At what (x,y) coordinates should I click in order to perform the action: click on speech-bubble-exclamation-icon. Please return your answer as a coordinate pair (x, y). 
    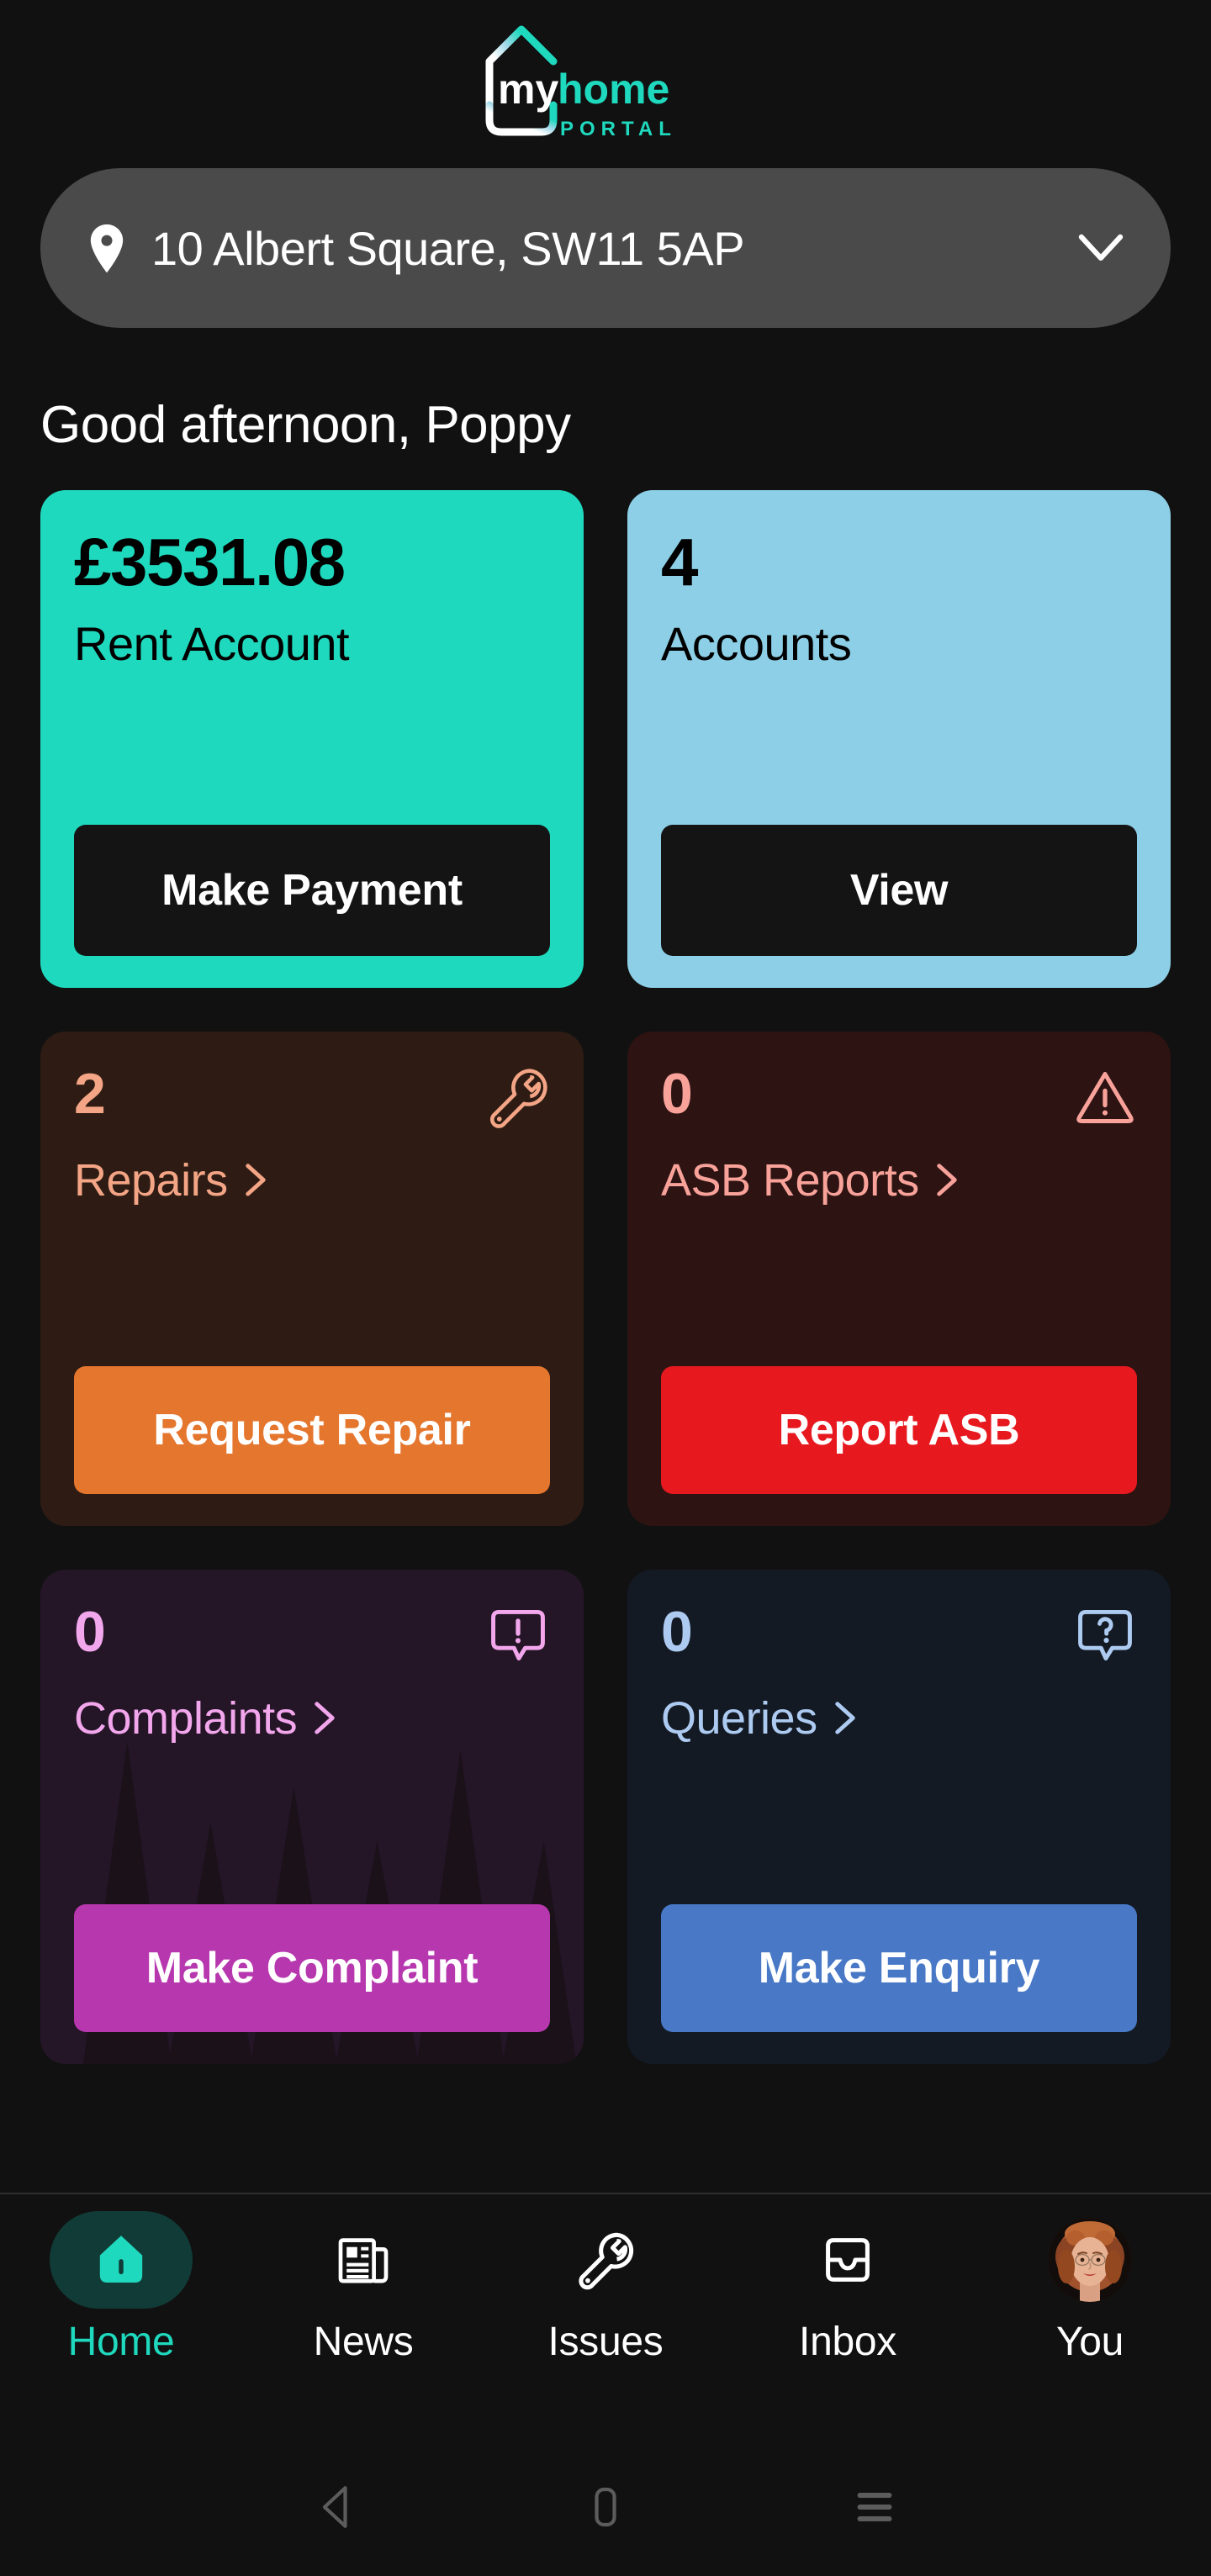
    Looking at the image, I should click on (518, 1635).